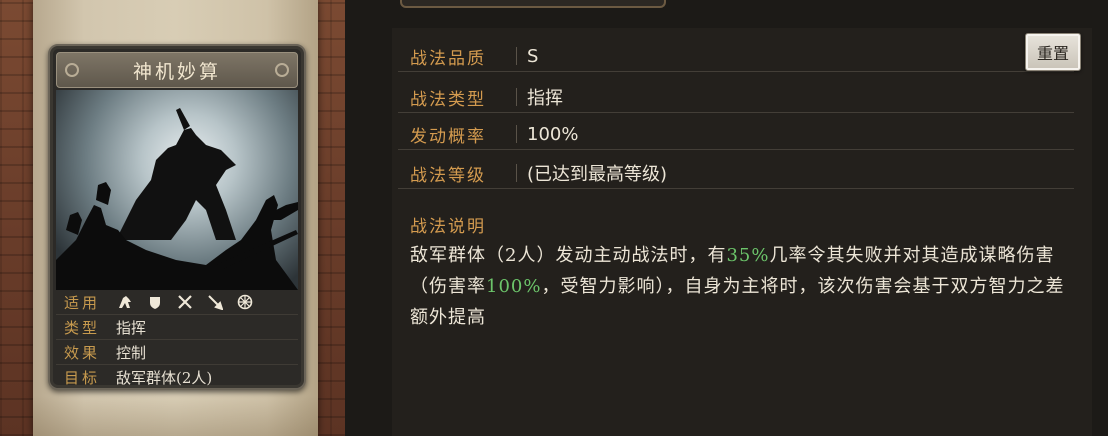 This screenshot has width=1108, height=436. I want to click on troop-type-icons, so click(185, 302).